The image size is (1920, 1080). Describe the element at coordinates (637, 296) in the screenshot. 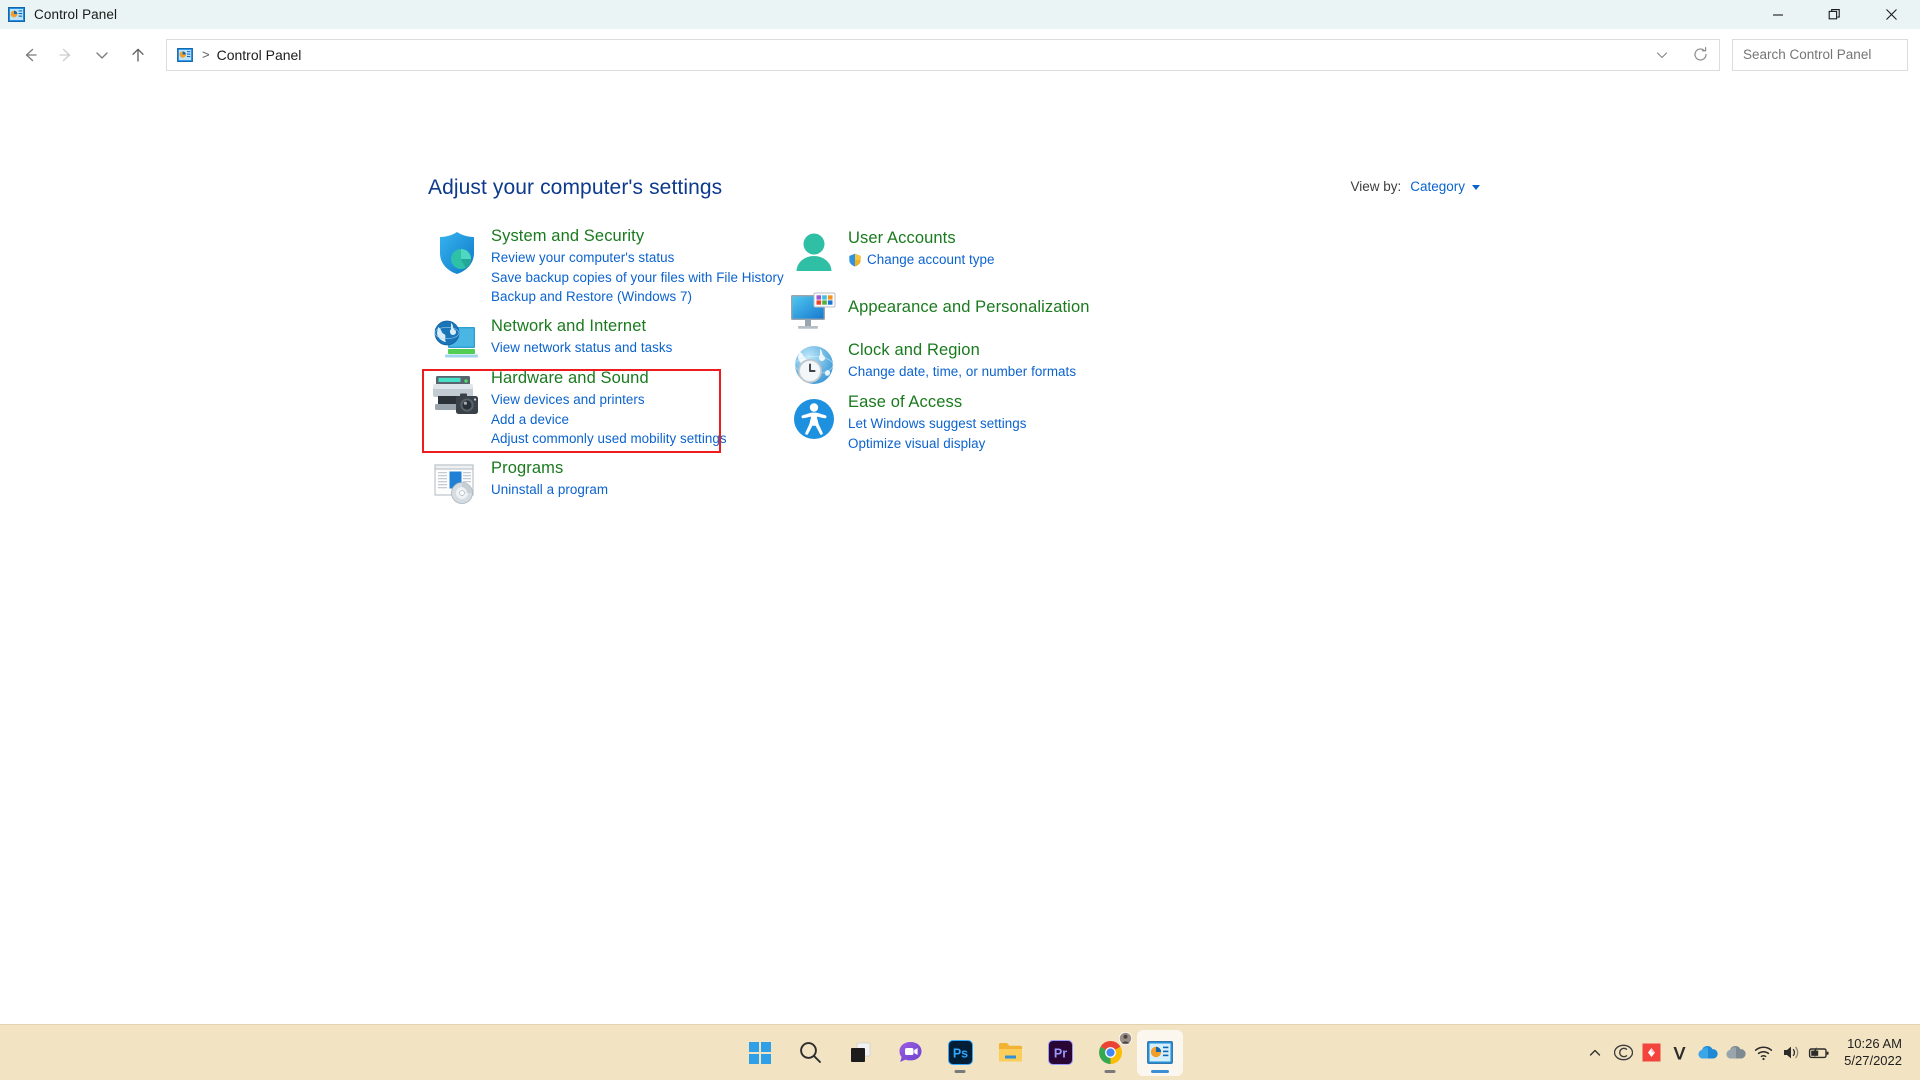

I see `category-link: Backup and Restore (Windows 7)` at that location.